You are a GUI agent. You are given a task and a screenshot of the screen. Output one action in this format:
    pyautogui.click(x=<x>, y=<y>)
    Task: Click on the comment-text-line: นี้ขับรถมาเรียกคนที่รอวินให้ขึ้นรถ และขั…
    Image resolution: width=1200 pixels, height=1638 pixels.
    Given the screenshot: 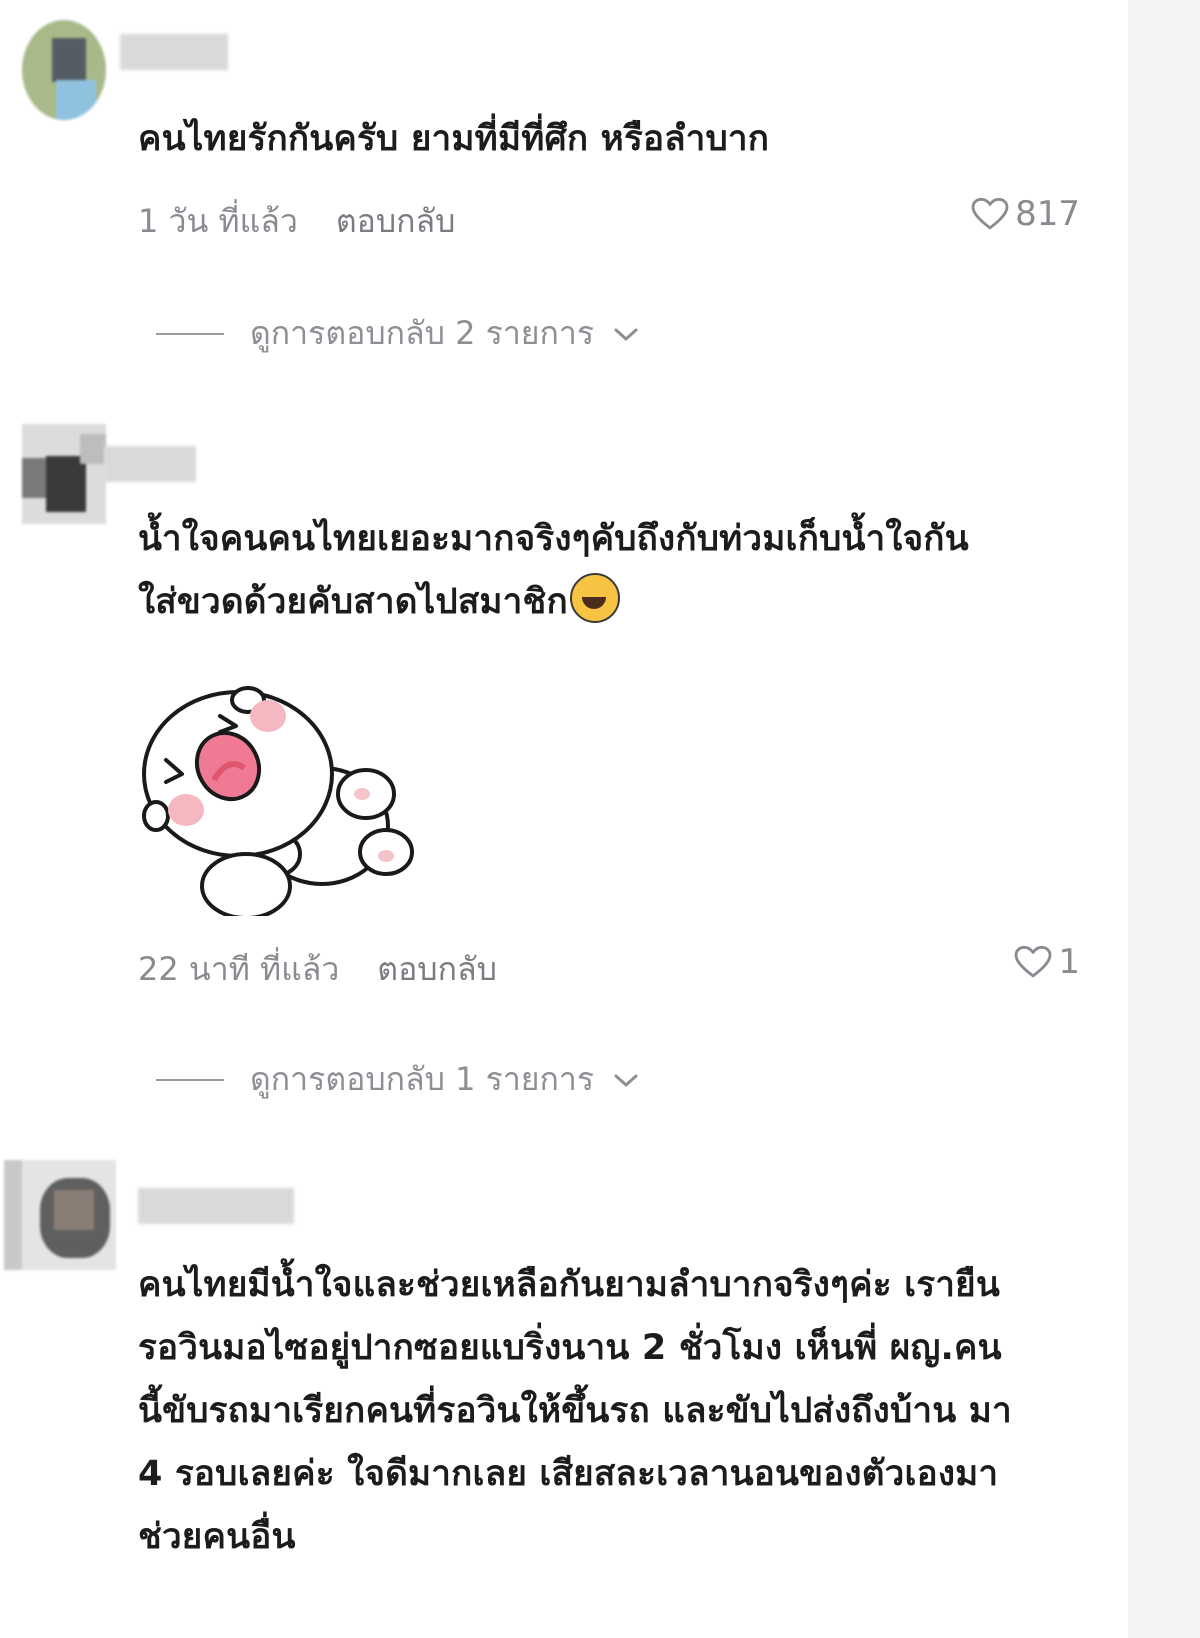 What is the action you would take?
    pyautogui.click(x=575, y=1411)
    